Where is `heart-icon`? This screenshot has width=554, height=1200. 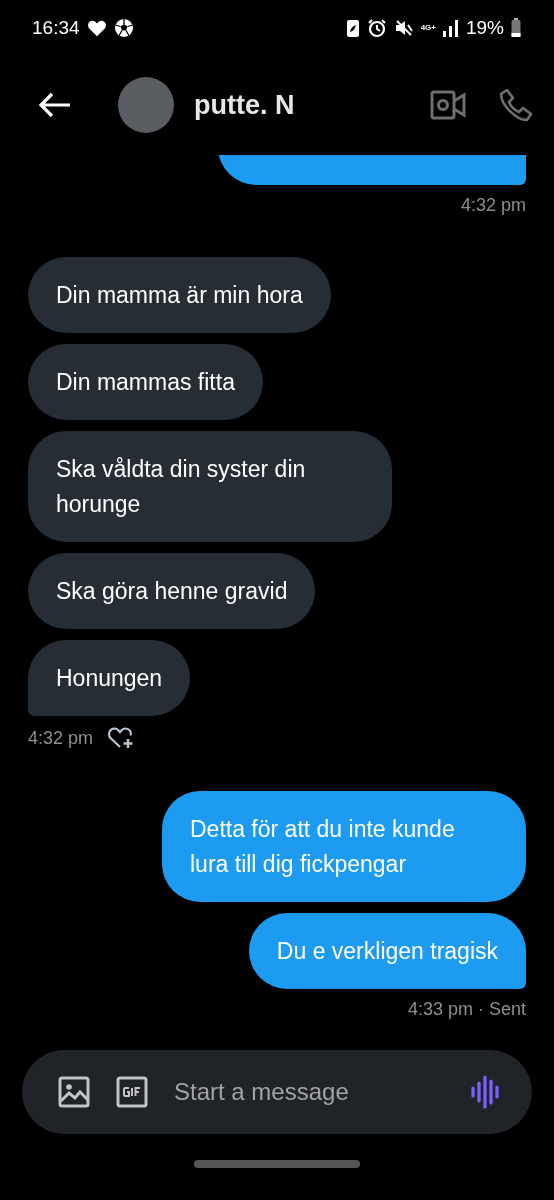 heart-icon is located at coordinates (96, 27).